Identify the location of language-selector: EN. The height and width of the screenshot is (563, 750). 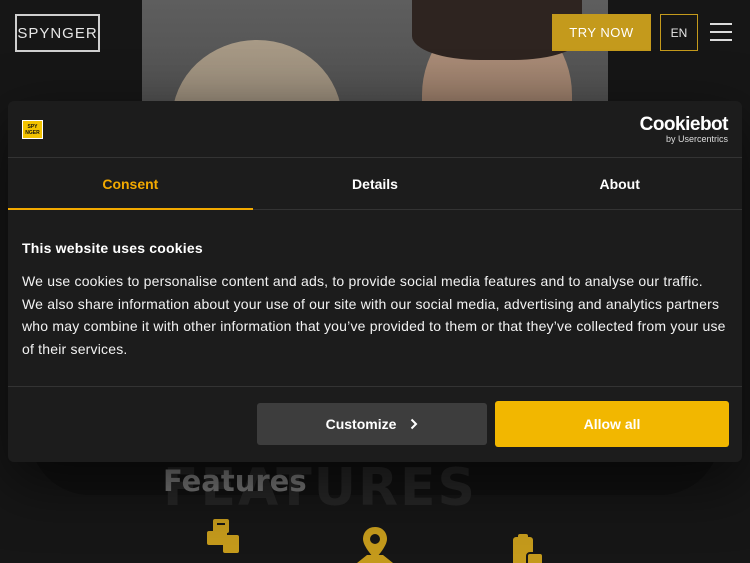
(679, 32).